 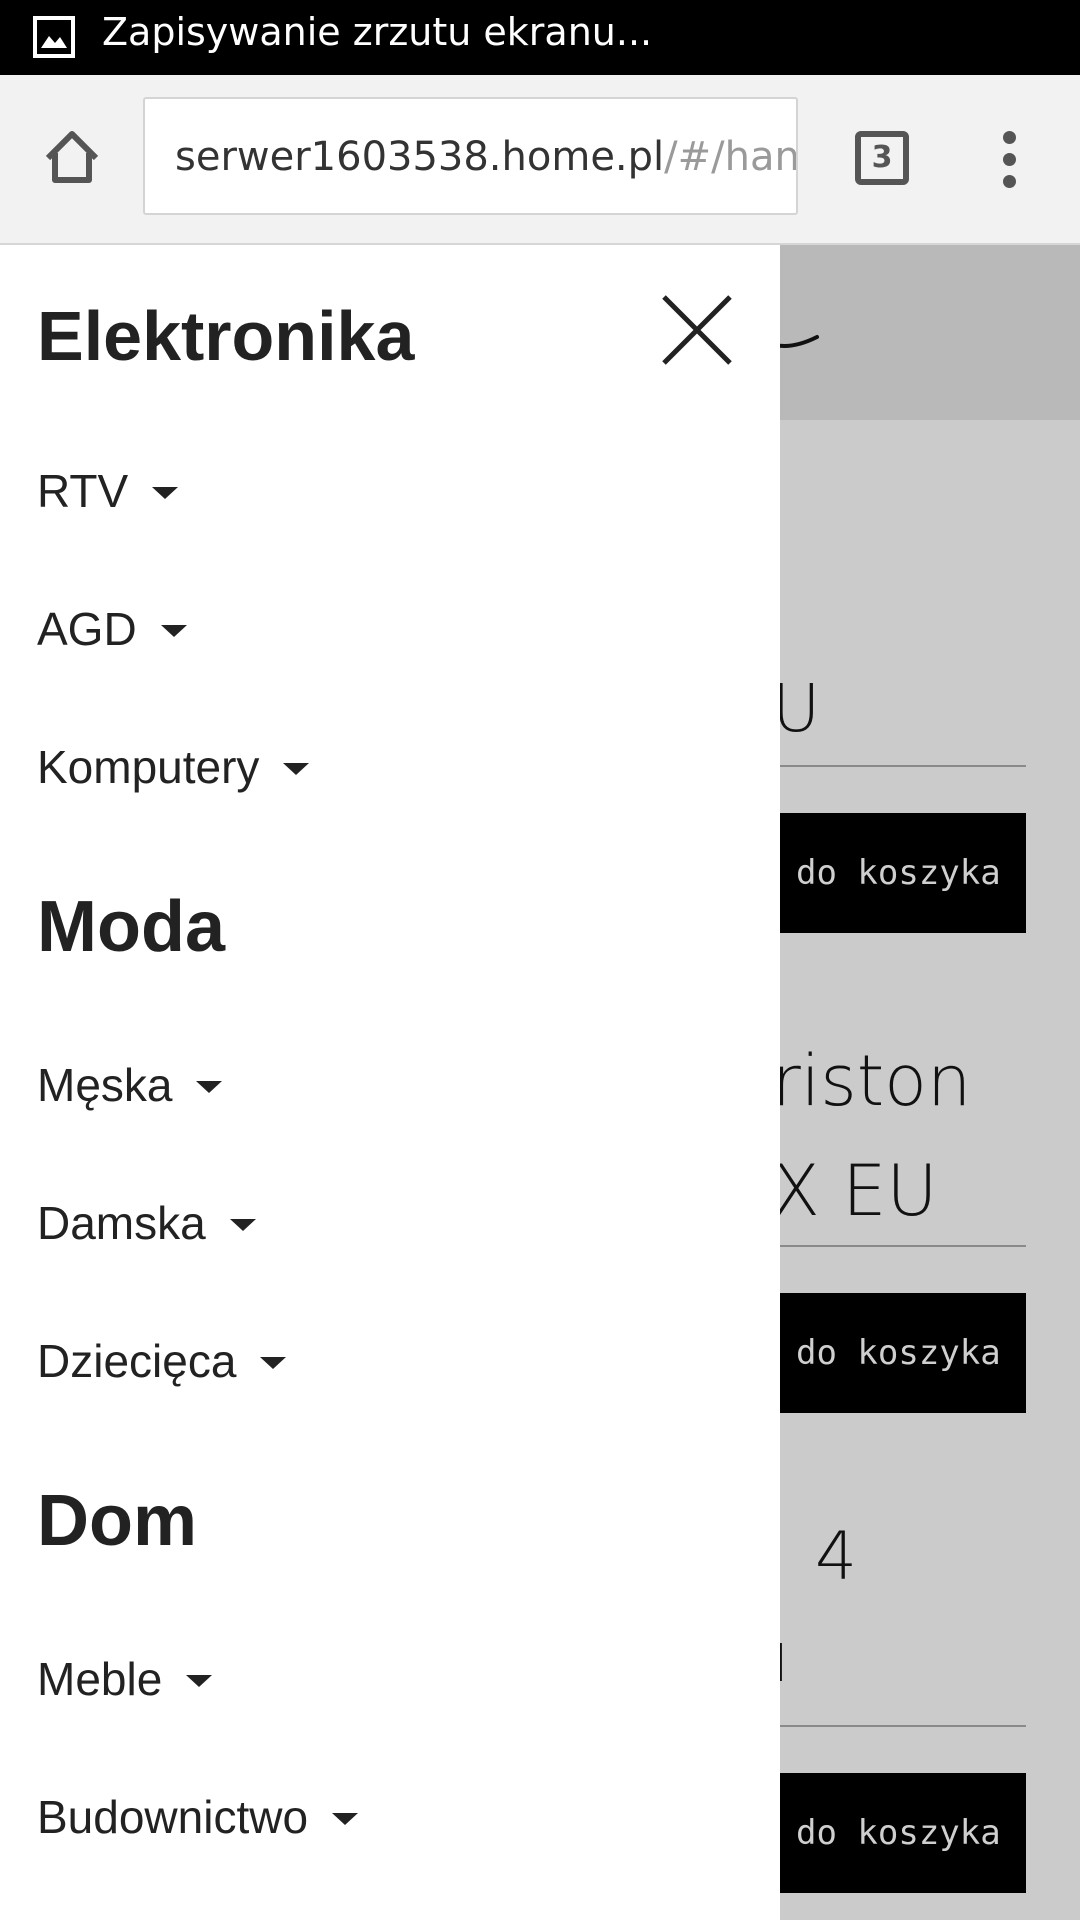 I want to click on menu-item-label: Meble, so click(x=100, y=1679).